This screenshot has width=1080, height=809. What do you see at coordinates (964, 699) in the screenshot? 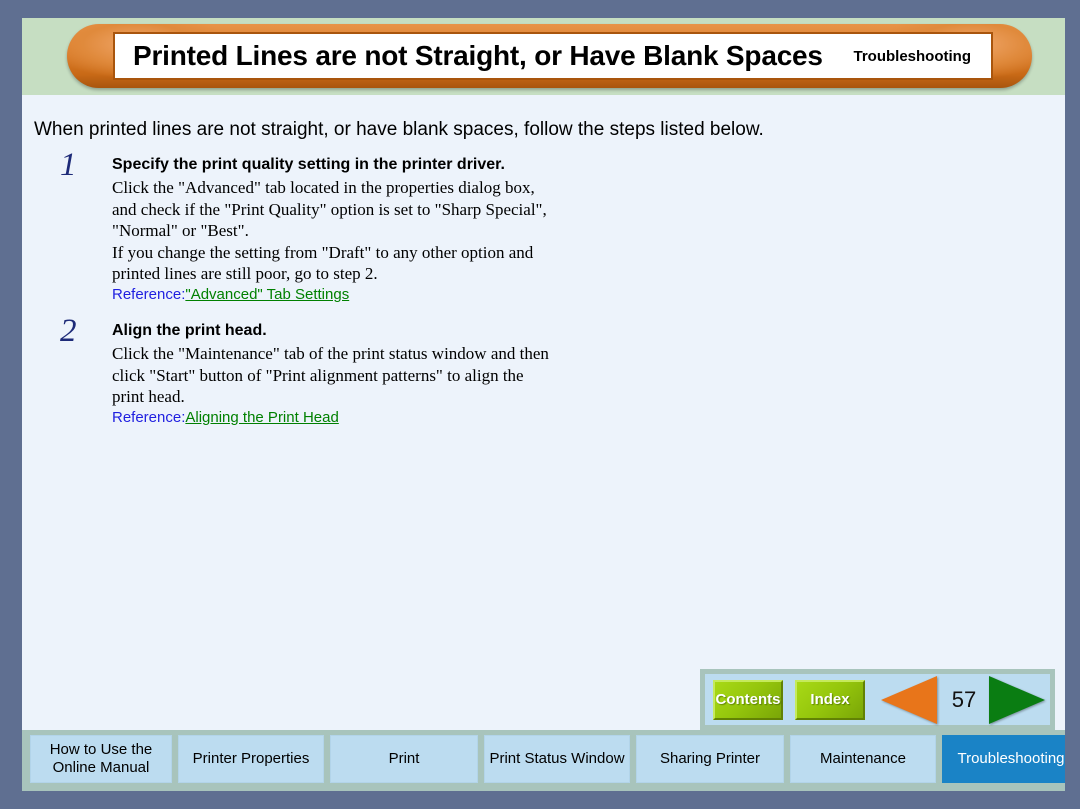
I see `page-number: 57` at bounding box center [964, 699].